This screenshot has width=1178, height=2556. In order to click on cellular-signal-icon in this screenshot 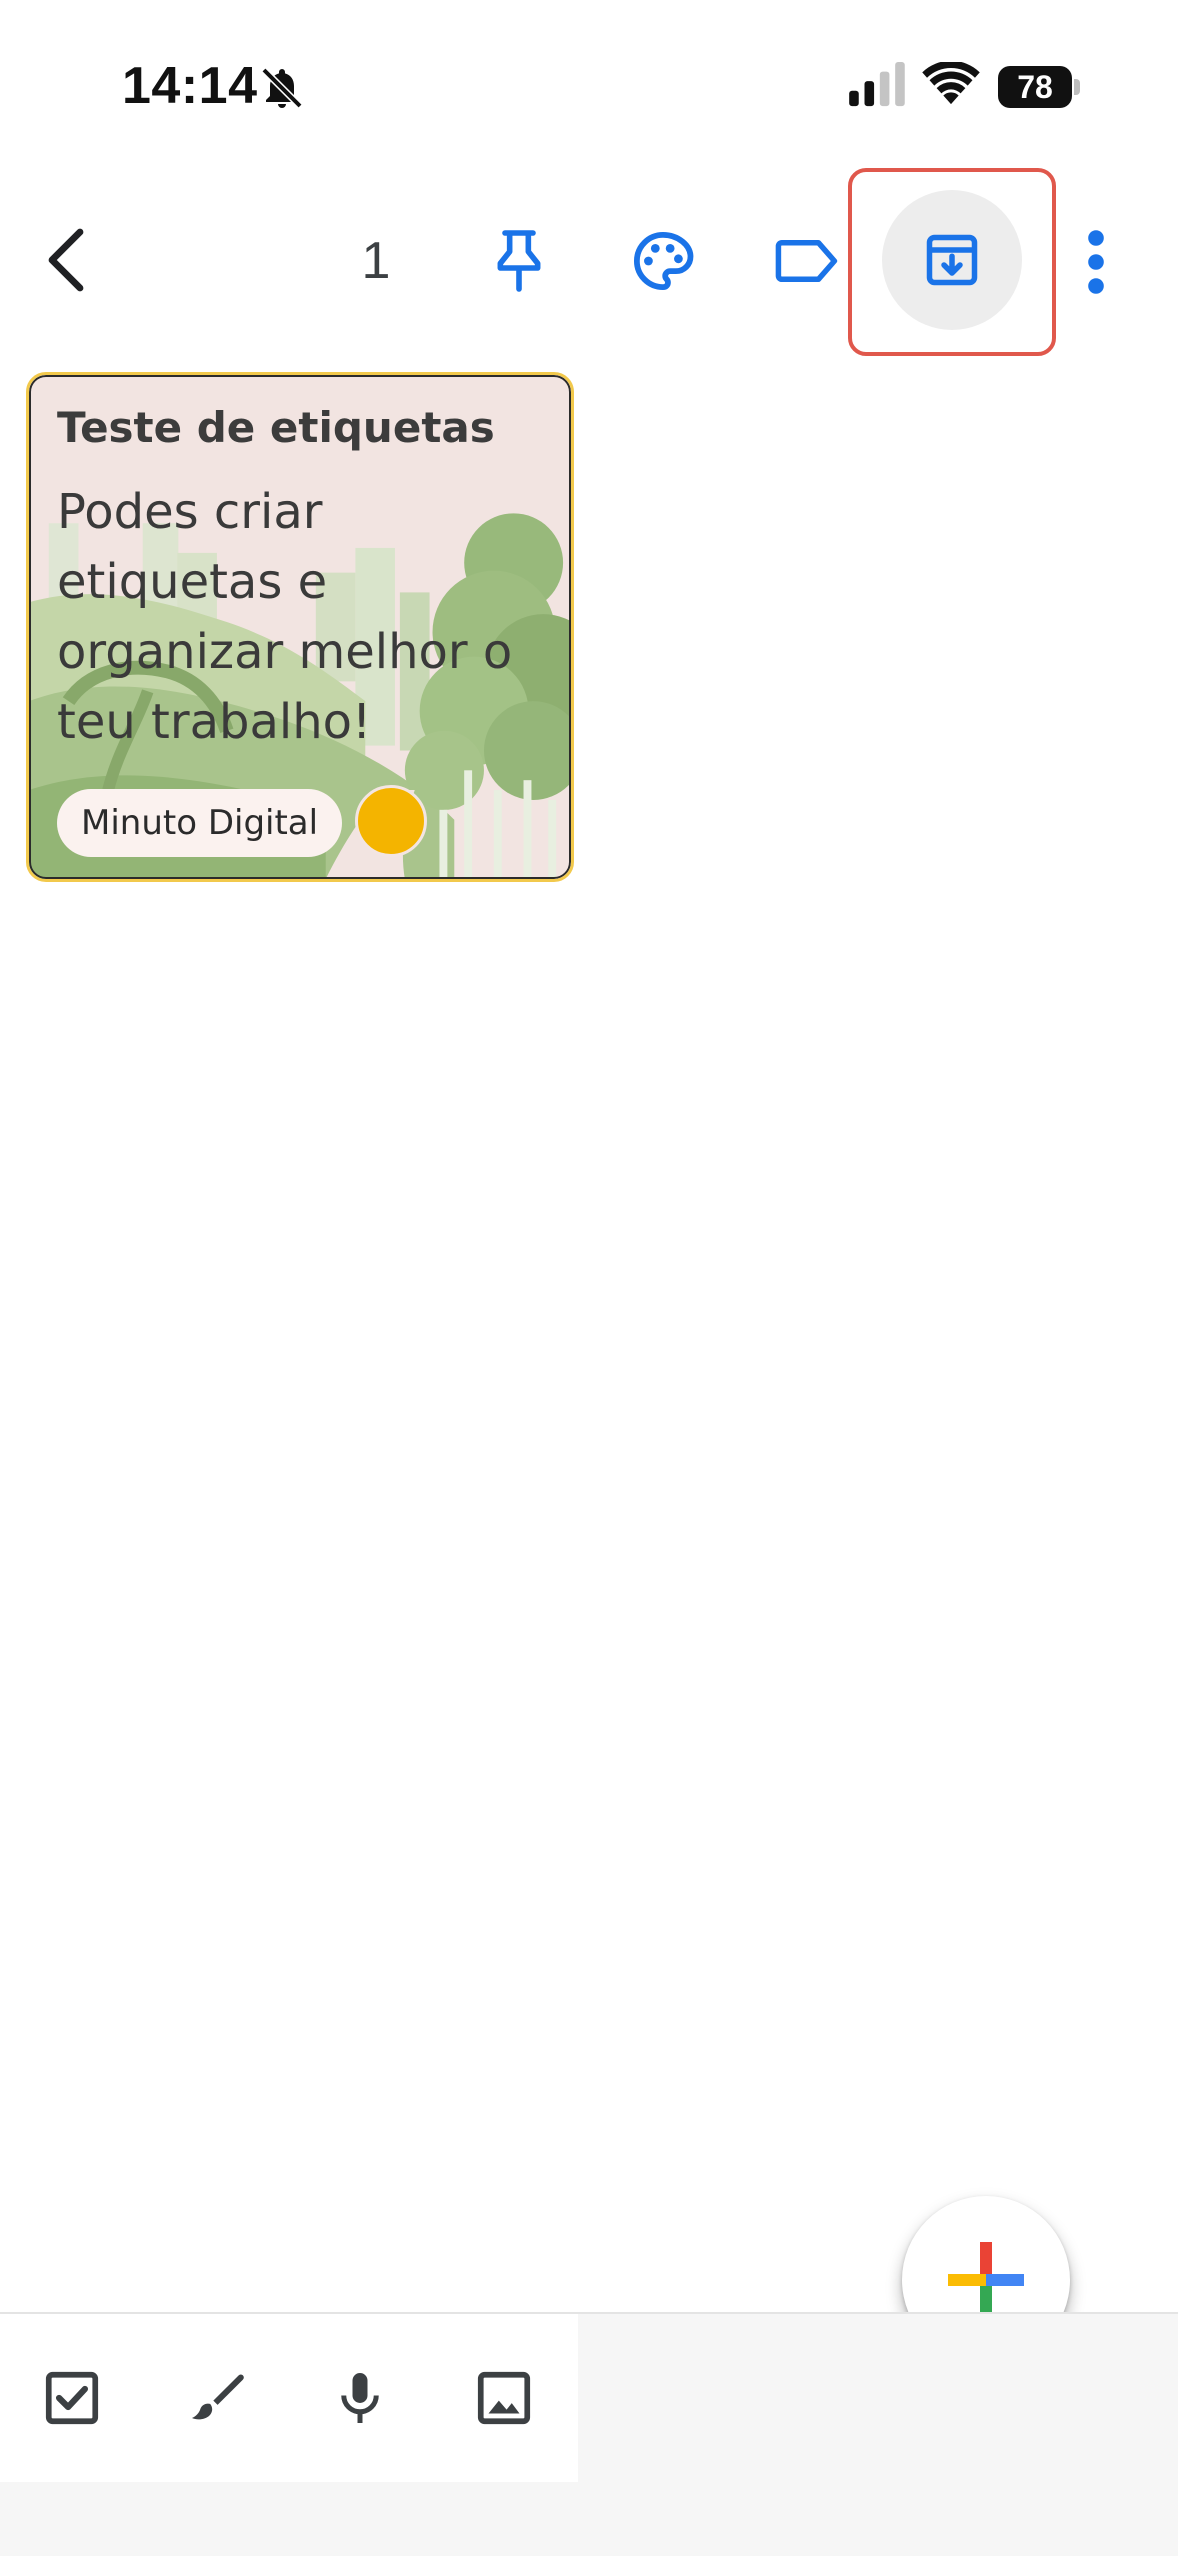, I will do `click(877, 84)`.